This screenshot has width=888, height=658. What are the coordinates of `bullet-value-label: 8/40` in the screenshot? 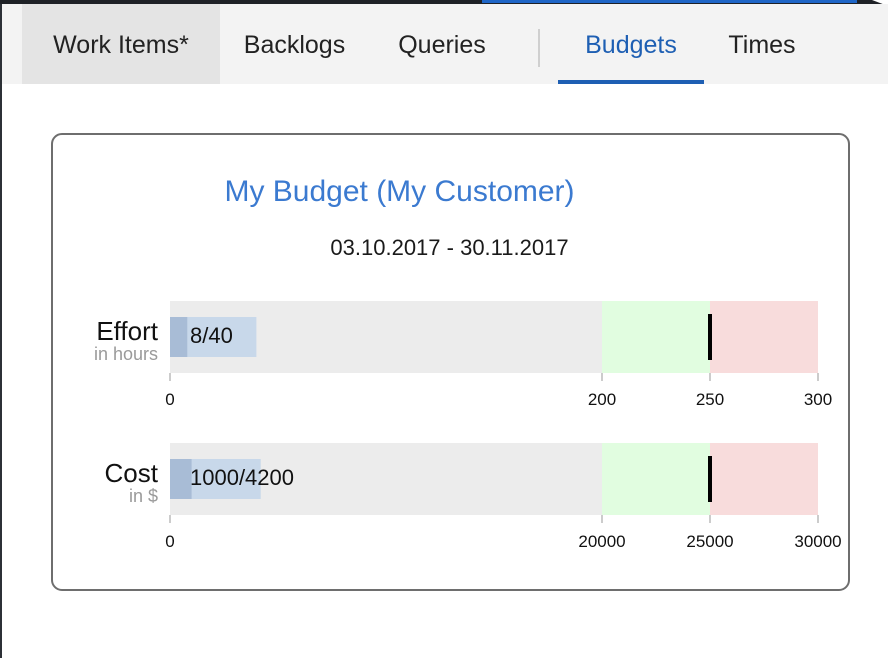 It's located at (211, 335).